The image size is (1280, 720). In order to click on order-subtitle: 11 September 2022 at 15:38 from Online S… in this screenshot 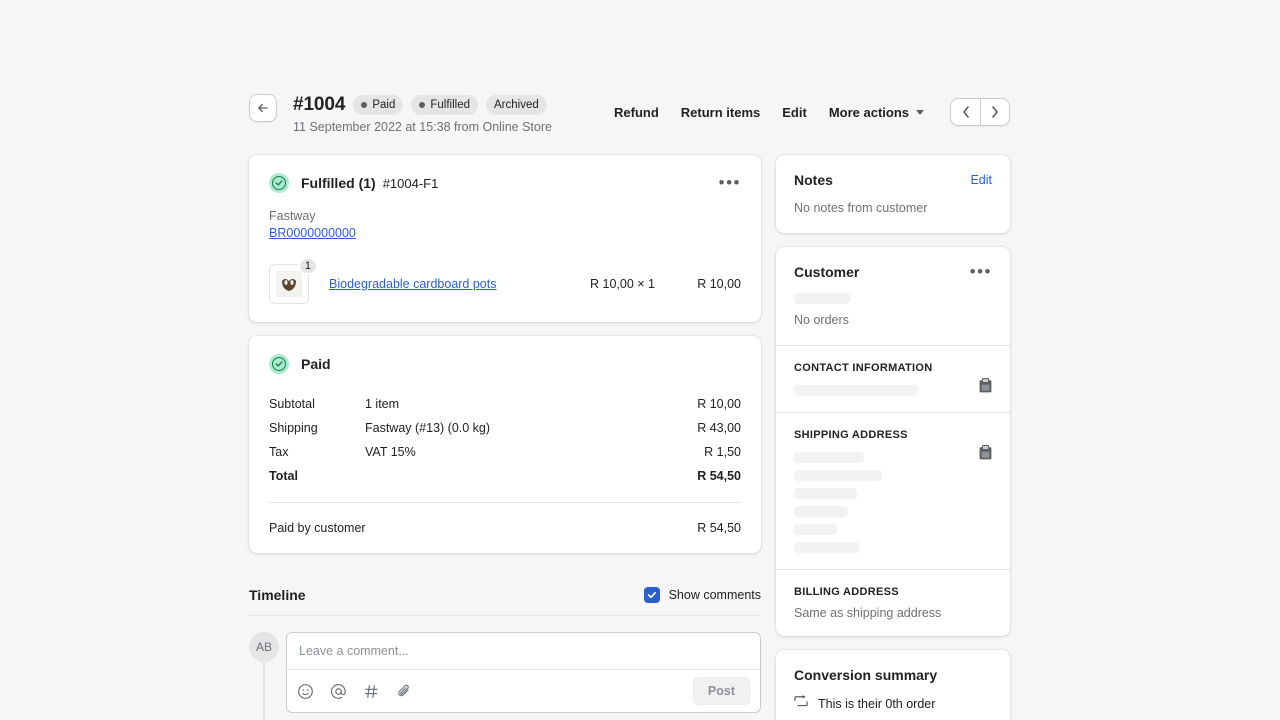, I will do `click(422, 127)`.